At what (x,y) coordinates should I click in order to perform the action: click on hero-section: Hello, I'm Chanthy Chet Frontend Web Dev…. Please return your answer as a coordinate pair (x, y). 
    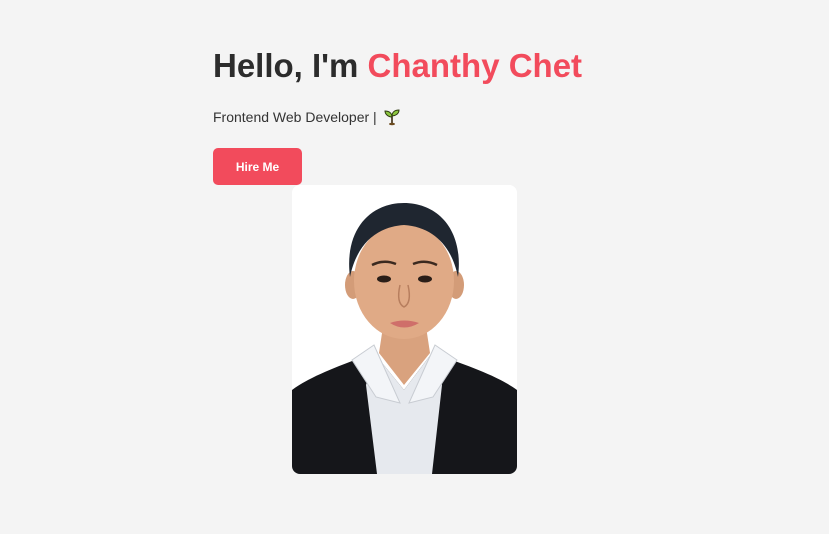
    Looking at the image, I should click on (397, 114).